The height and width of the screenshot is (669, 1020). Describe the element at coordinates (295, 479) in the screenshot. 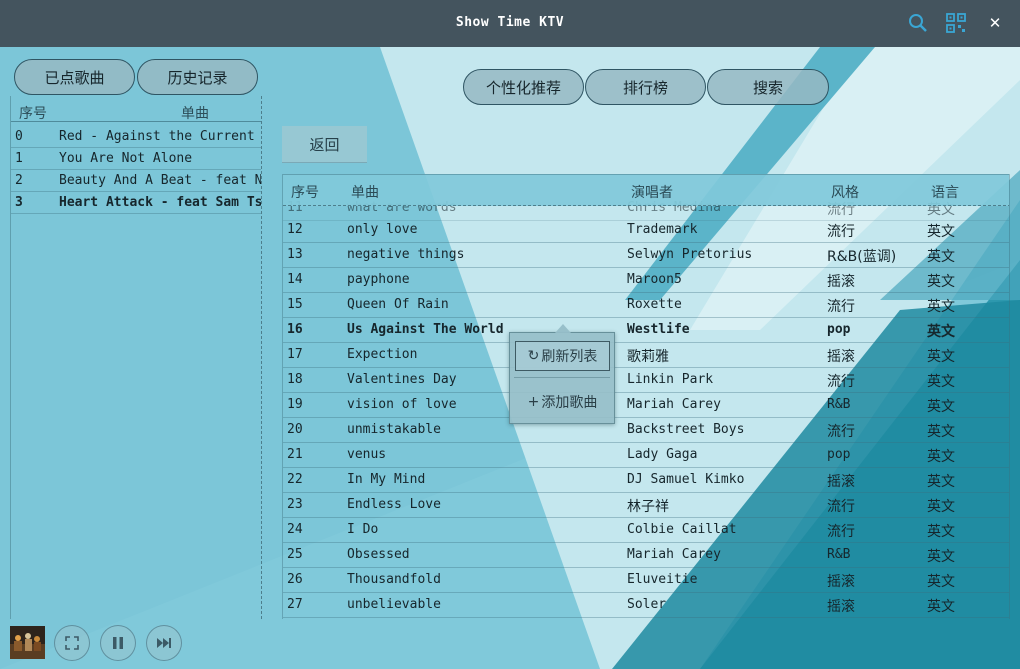

I see `song-index: 22` at that location.